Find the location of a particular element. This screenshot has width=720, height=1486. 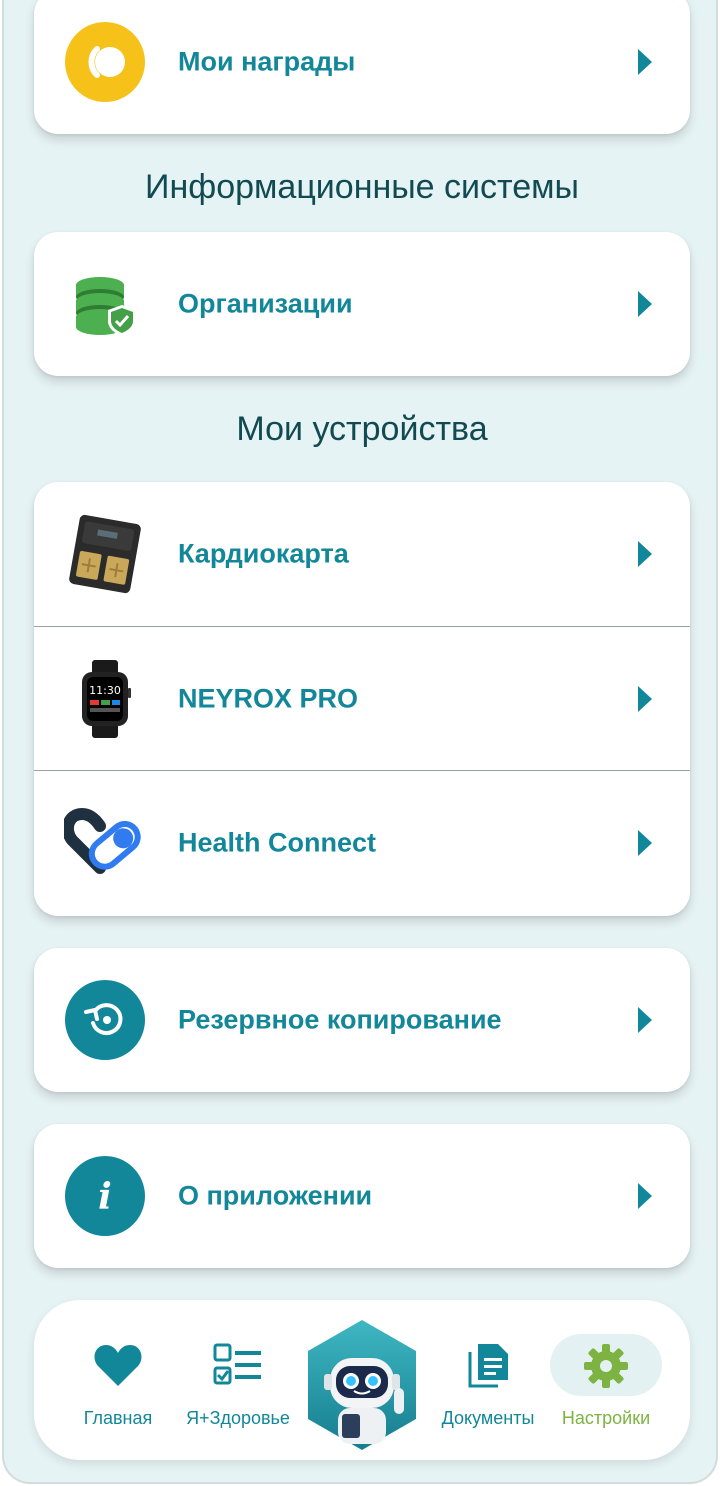

bottom-navigation: Главная Я+Здоровье Документы Настройки is located at coordinates (362, 1380).